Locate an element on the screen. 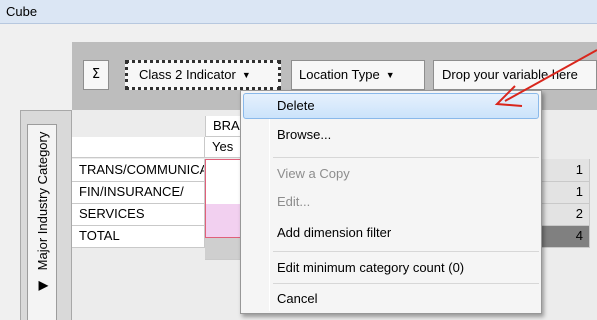 This screenshot has width=597, height=320. row-dimension-label-wrap: ◀ Major Industry Category is located at coordinates (42, 222).